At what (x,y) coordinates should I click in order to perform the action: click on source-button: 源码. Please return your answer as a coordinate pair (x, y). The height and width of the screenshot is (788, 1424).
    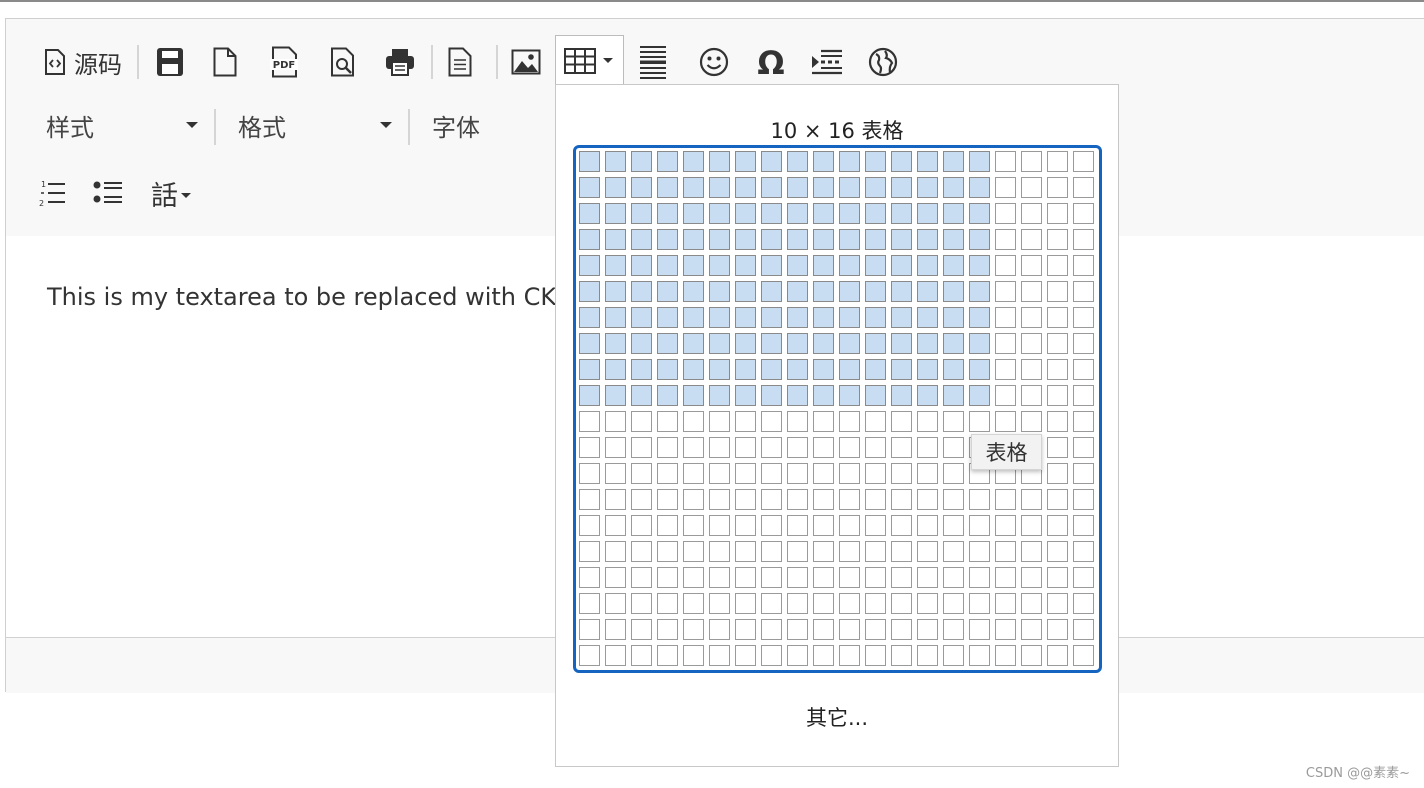
    Looking at the image, I should click on (83, 62).